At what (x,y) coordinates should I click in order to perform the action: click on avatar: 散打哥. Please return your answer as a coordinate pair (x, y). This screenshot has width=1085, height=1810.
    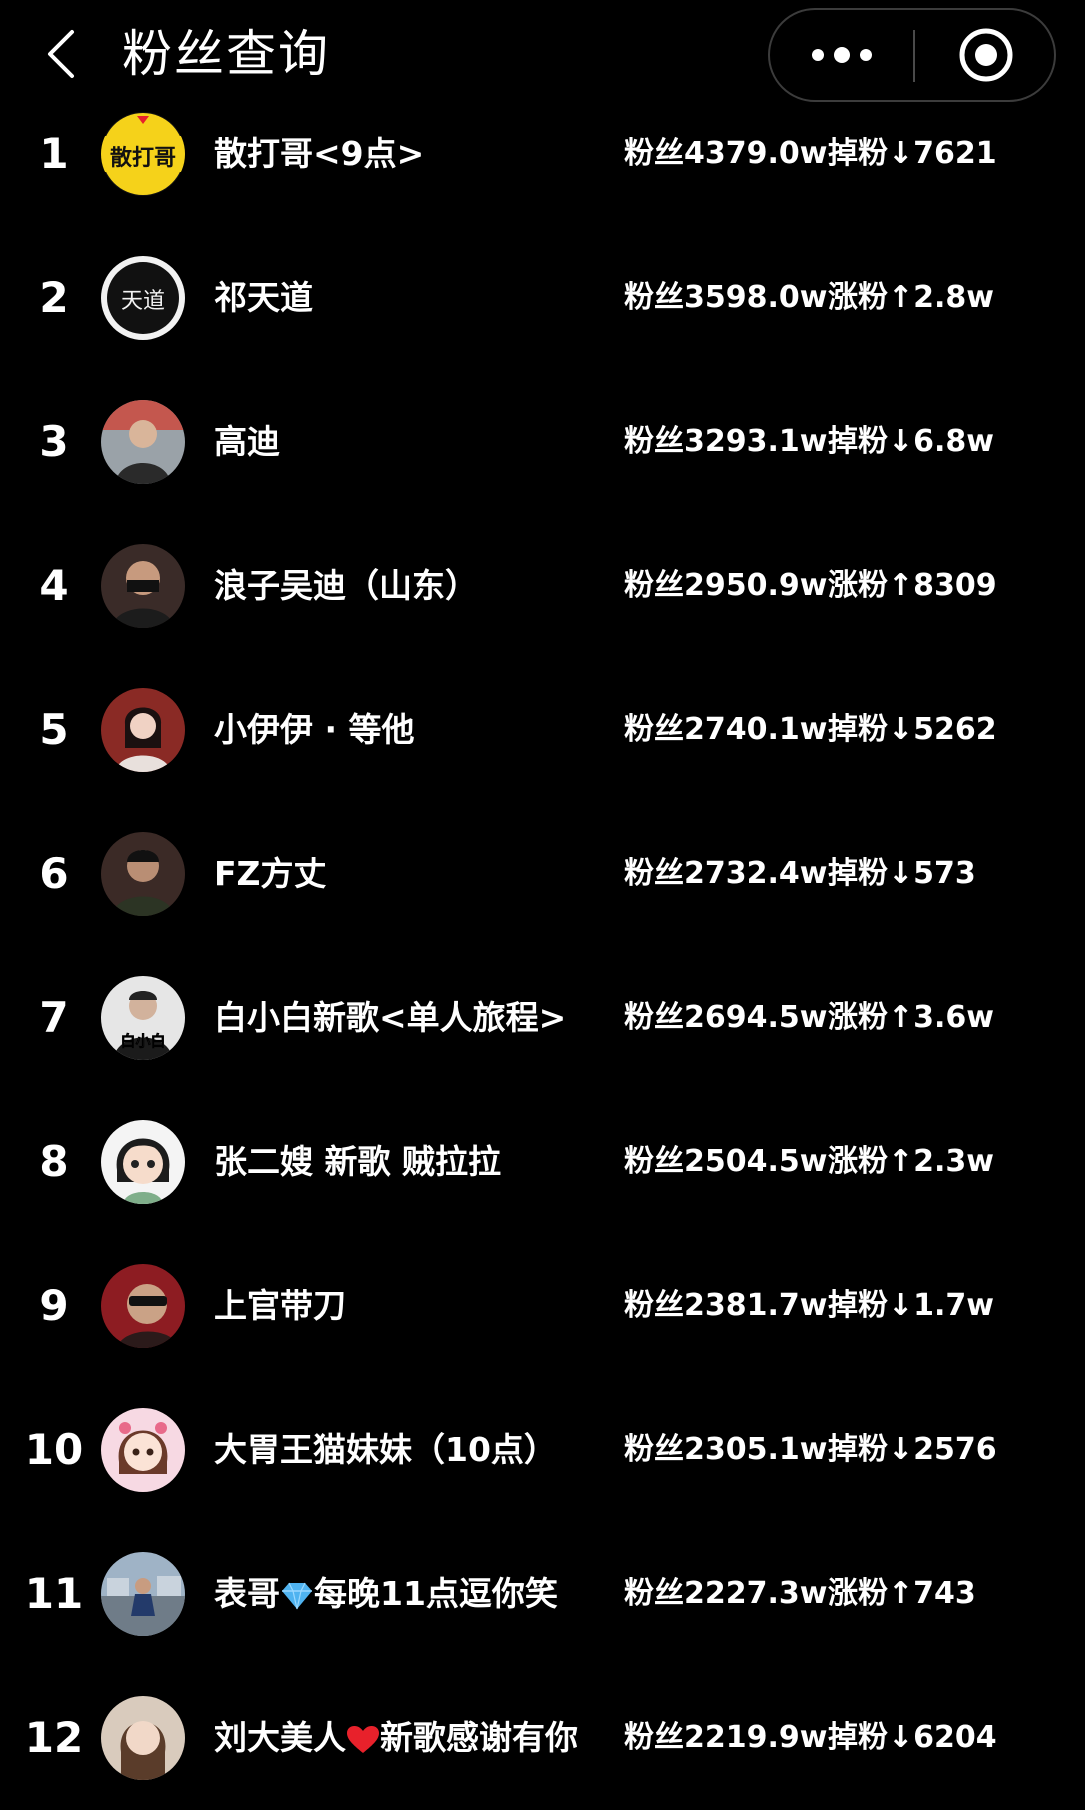
    Looking at the image, I should click on (143, 154).